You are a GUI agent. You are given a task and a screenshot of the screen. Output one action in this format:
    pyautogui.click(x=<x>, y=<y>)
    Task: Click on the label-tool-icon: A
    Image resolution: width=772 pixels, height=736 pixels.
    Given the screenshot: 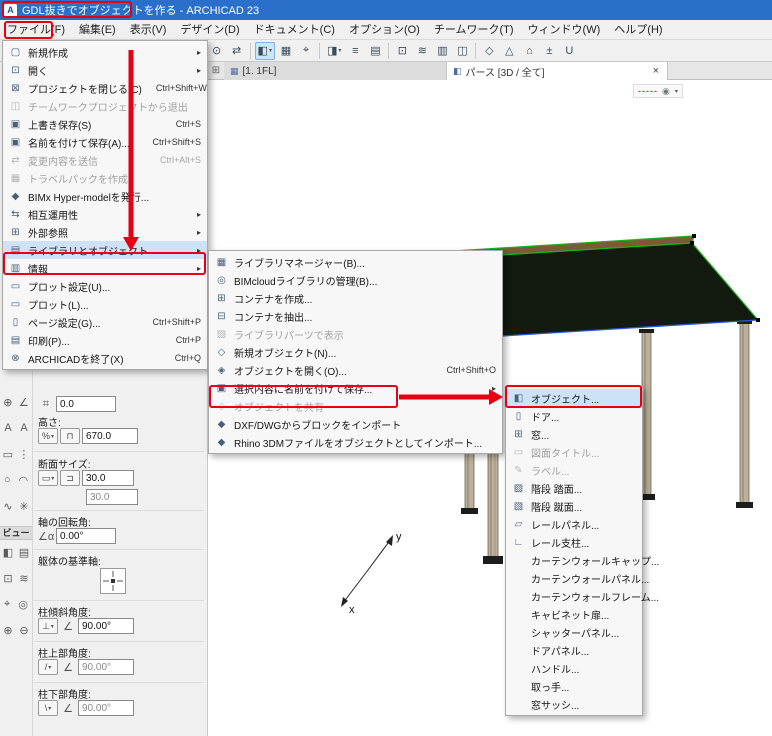 What is the action you would take?
    pyautogui.click(x=23, y=428)
    